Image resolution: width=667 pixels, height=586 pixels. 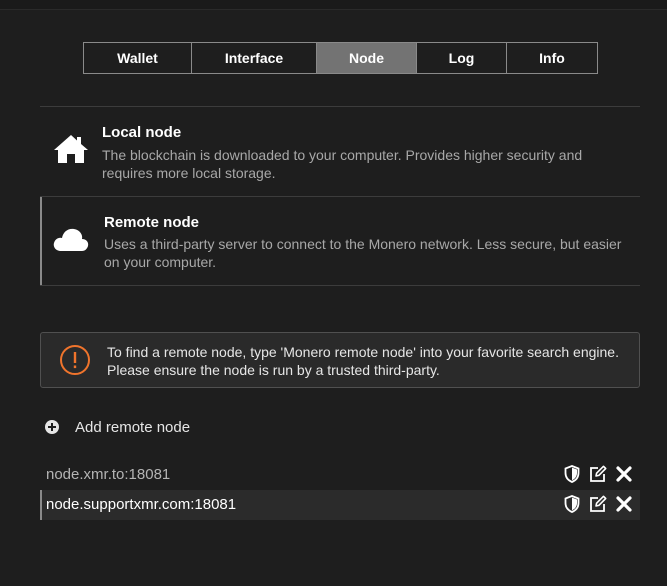 What do you see at coordinates (333, 5) in the screenshot?
I see `top-bar` at bounding box center [333, 5].